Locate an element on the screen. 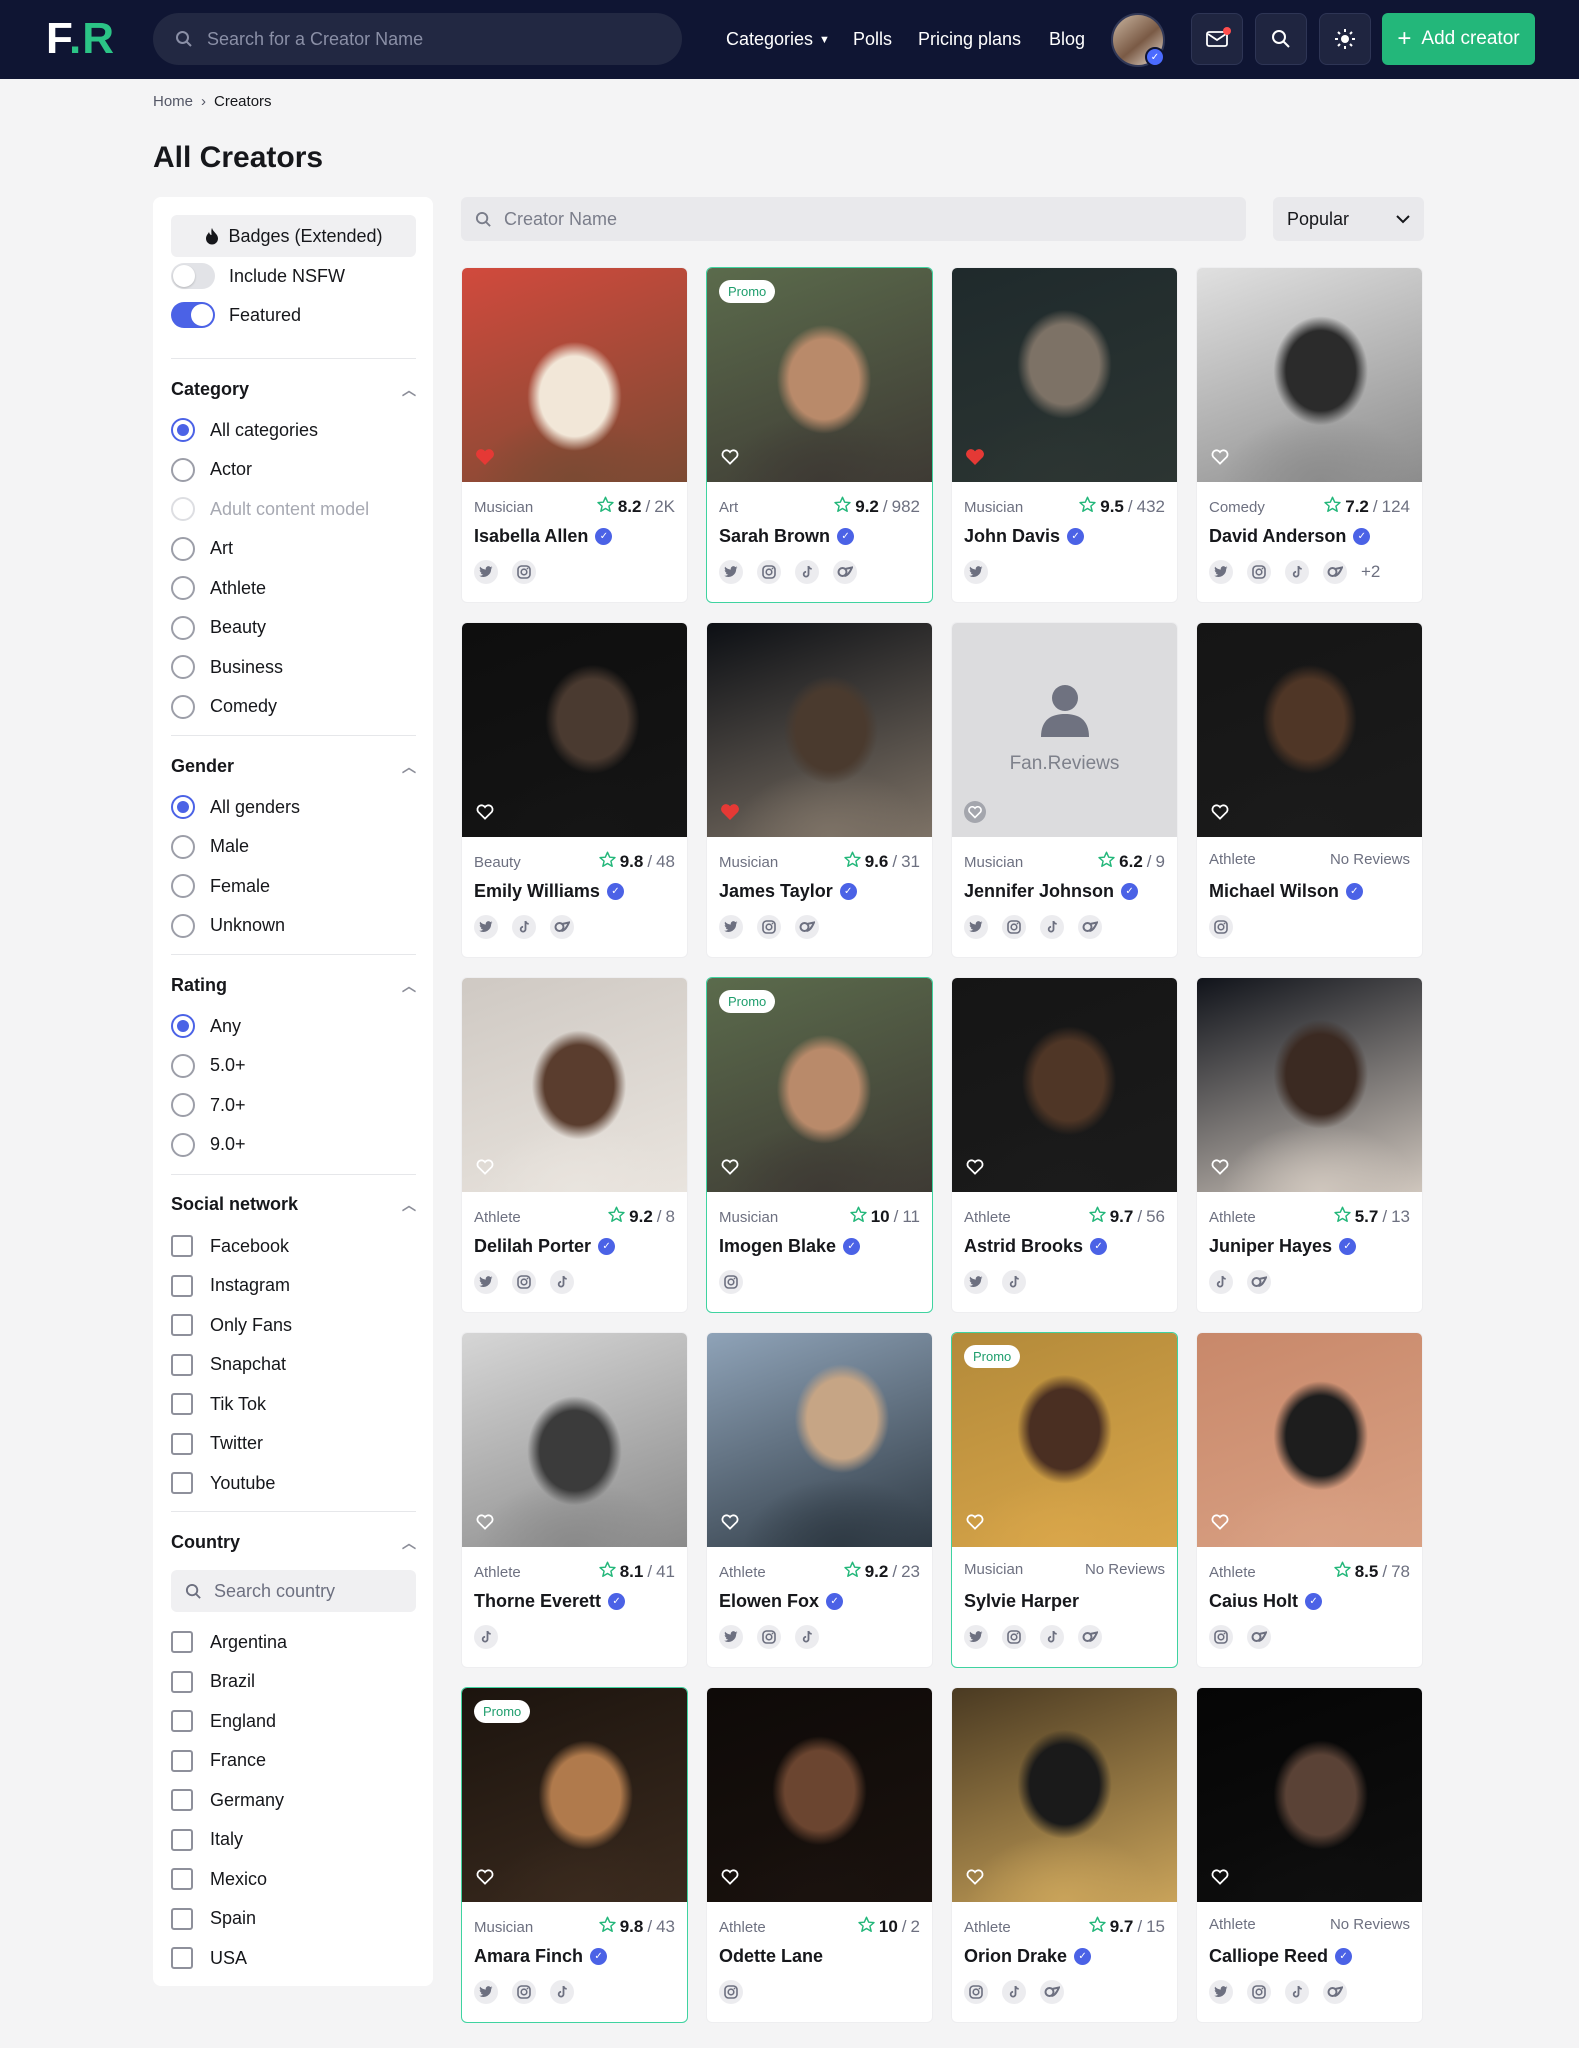  country-option-france: France is located at coordinates (218, 1761).